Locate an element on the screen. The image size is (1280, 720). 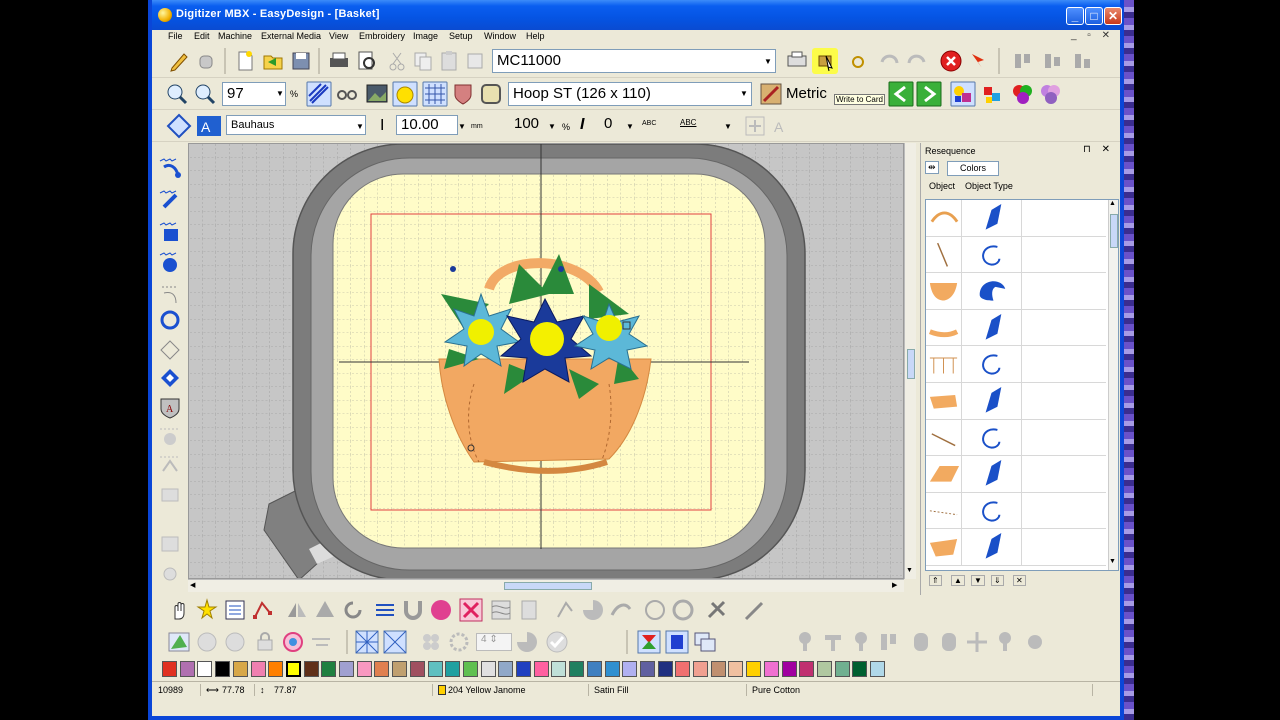
list-scrollbar: ▲ ▼ is located at coordinates (1113, 385).